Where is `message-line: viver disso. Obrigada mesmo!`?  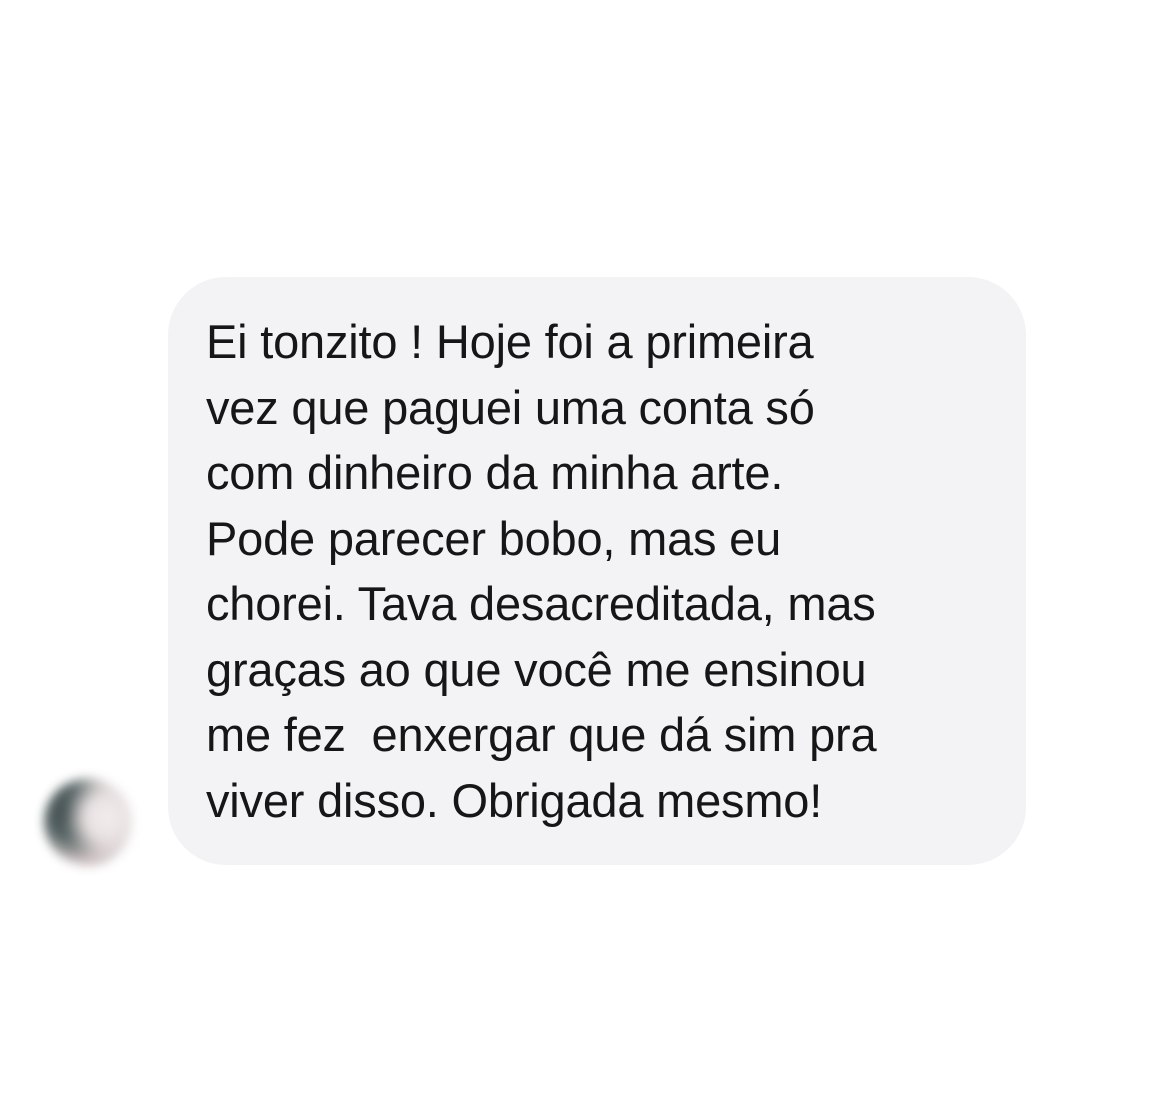
message-line: viver disso. Obrigada mesmo! is located at coordinates (514, 800).